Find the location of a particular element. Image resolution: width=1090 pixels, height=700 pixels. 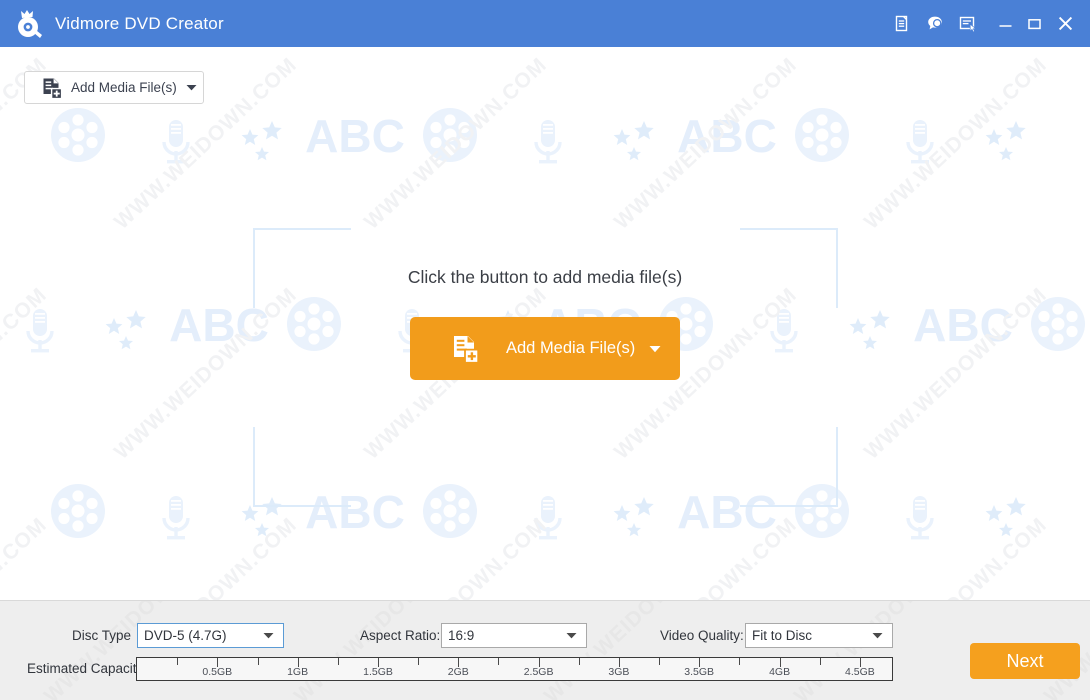

app-logo-icon is located at coordinates (28, 24).